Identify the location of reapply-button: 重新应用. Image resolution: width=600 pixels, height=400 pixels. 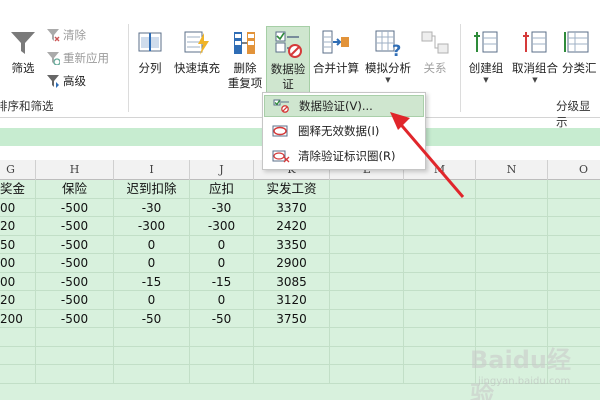
(77, 58).